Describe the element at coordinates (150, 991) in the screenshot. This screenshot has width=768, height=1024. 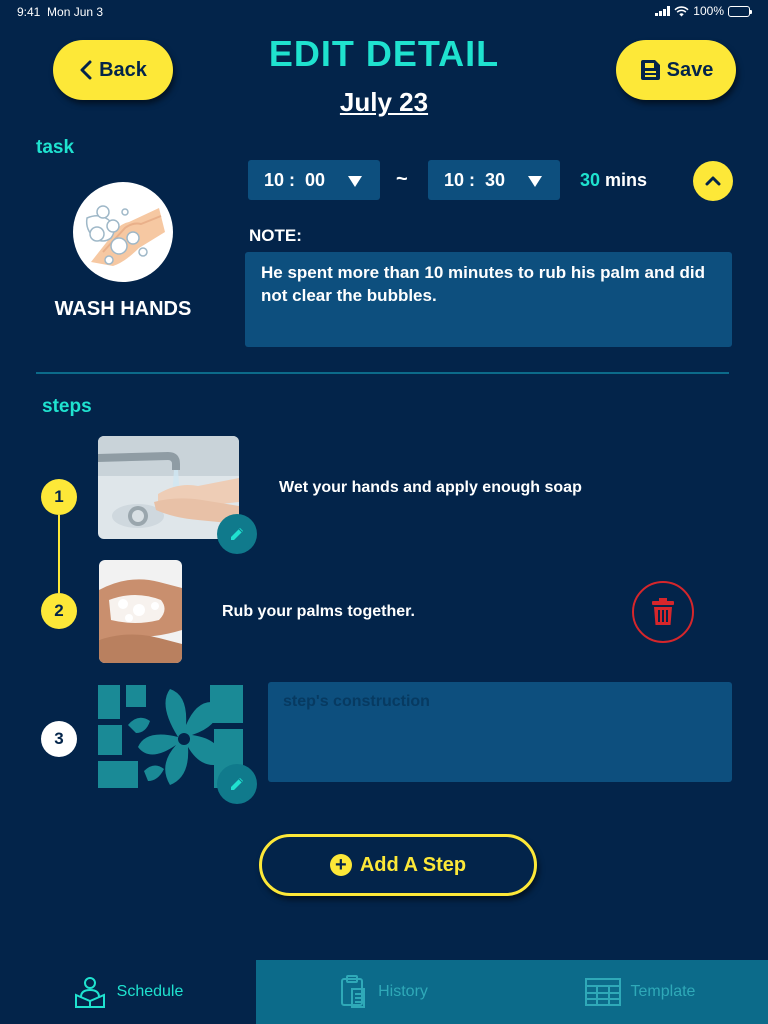
I see `tab-schedule-label: Schedule` at that location.